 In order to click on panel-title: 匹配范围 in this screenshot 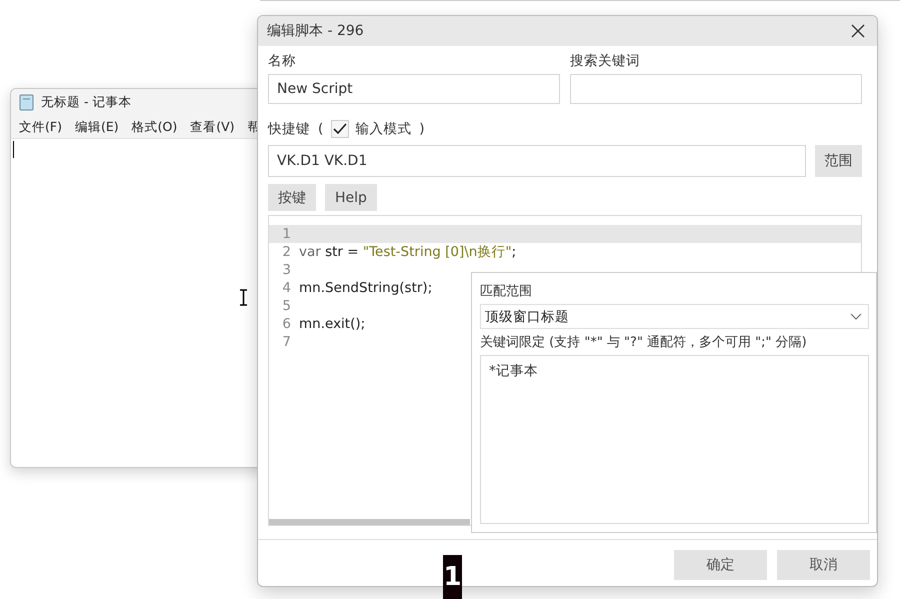, I will do `click(506, 291)`.